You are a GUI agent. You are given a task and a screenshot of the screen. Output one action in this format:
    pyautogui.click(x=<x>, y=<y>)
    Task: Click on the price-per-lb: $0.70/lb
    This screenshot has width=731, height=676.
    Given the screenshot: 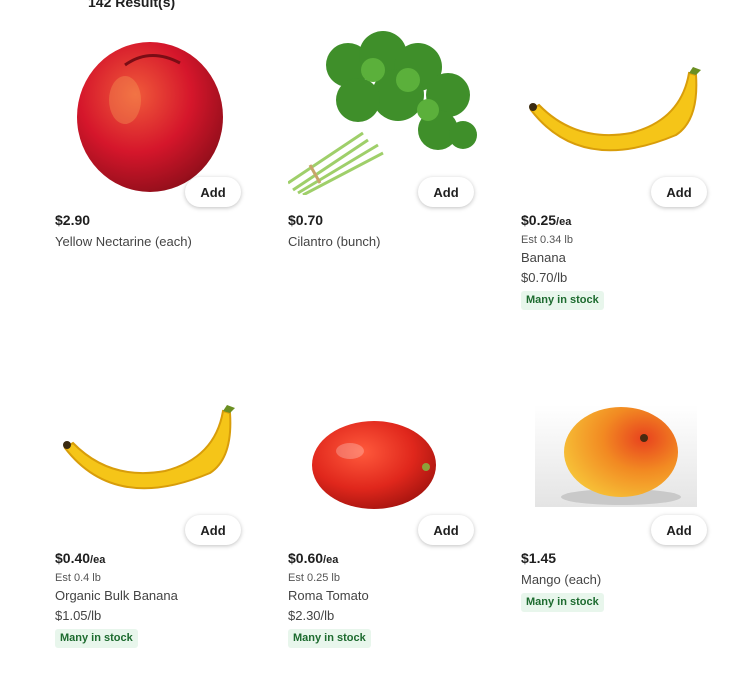 What is the action you would take?
    pyautogui.click(x=544, y=277)
    